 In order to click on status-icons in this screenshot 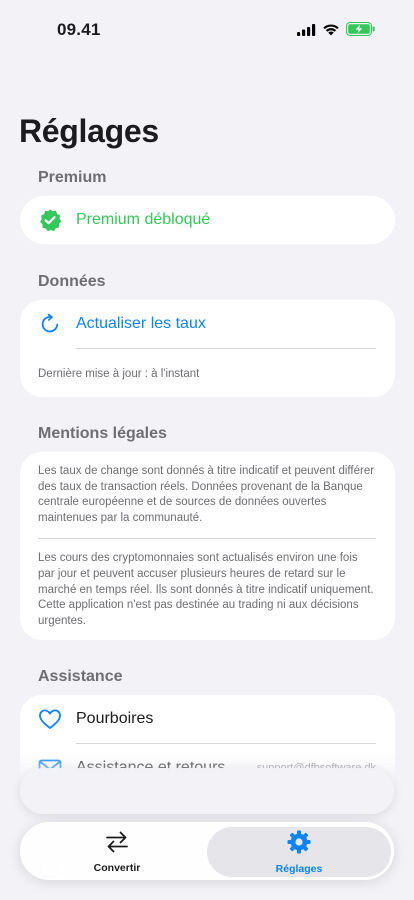, I will do `click(336, 31)`.